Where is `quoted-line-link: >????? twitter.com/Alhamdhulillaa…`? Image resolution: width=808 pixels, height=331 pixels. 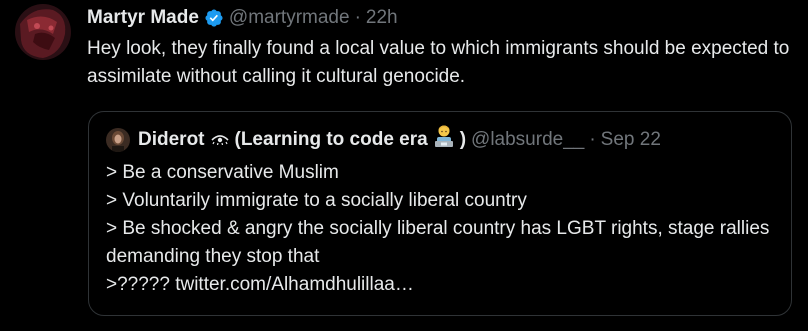
quoted-line-link: >????? twitter.com/Alhamdhulillaa… is located at coordinates (446, 285).